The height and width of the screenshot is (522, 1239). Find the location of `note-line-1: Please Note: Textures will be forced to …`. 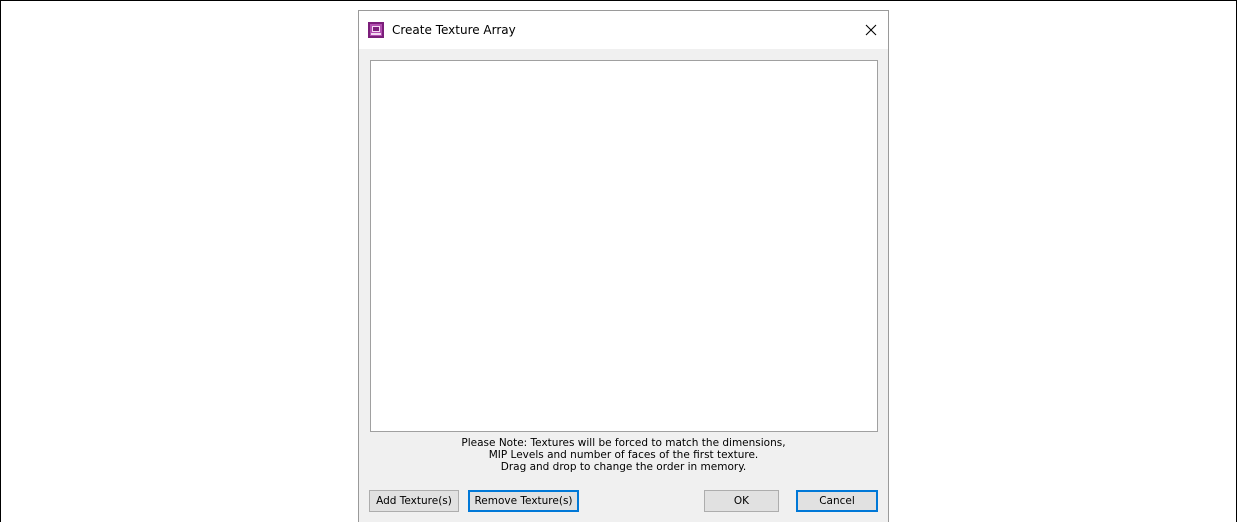

note-line-1: Please Note: Textures will be forced to … is located at coordinates (623, 443).